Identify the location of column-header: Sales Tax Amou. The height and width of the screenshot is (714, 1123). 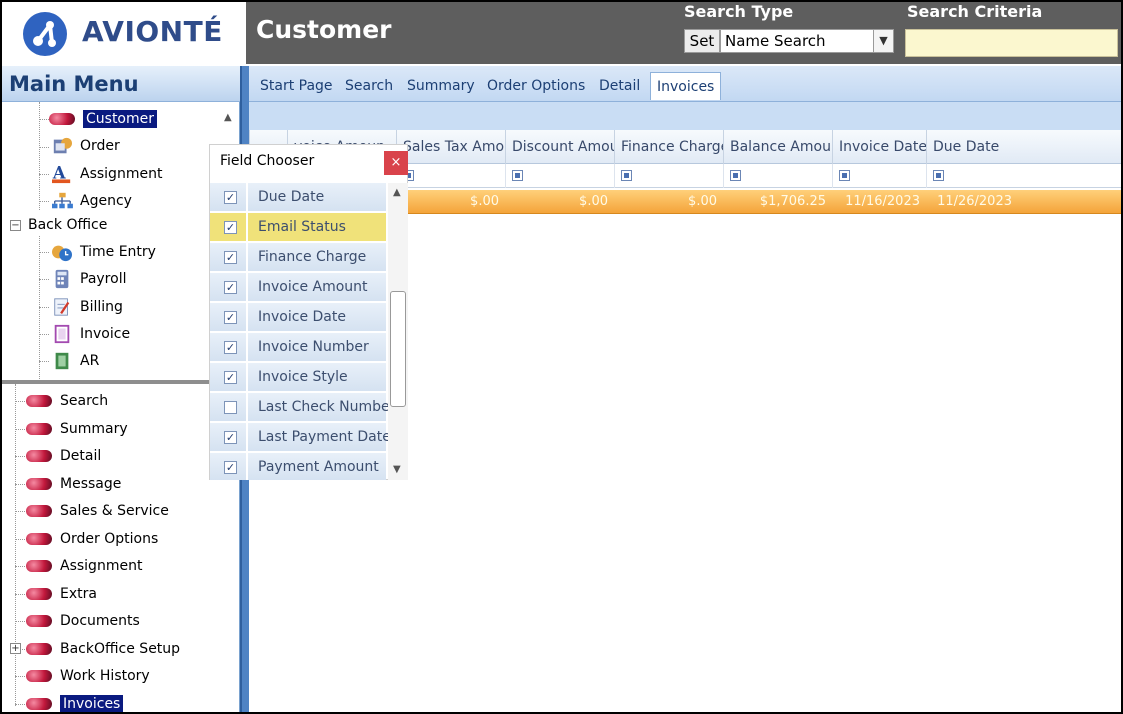
(450, 147).